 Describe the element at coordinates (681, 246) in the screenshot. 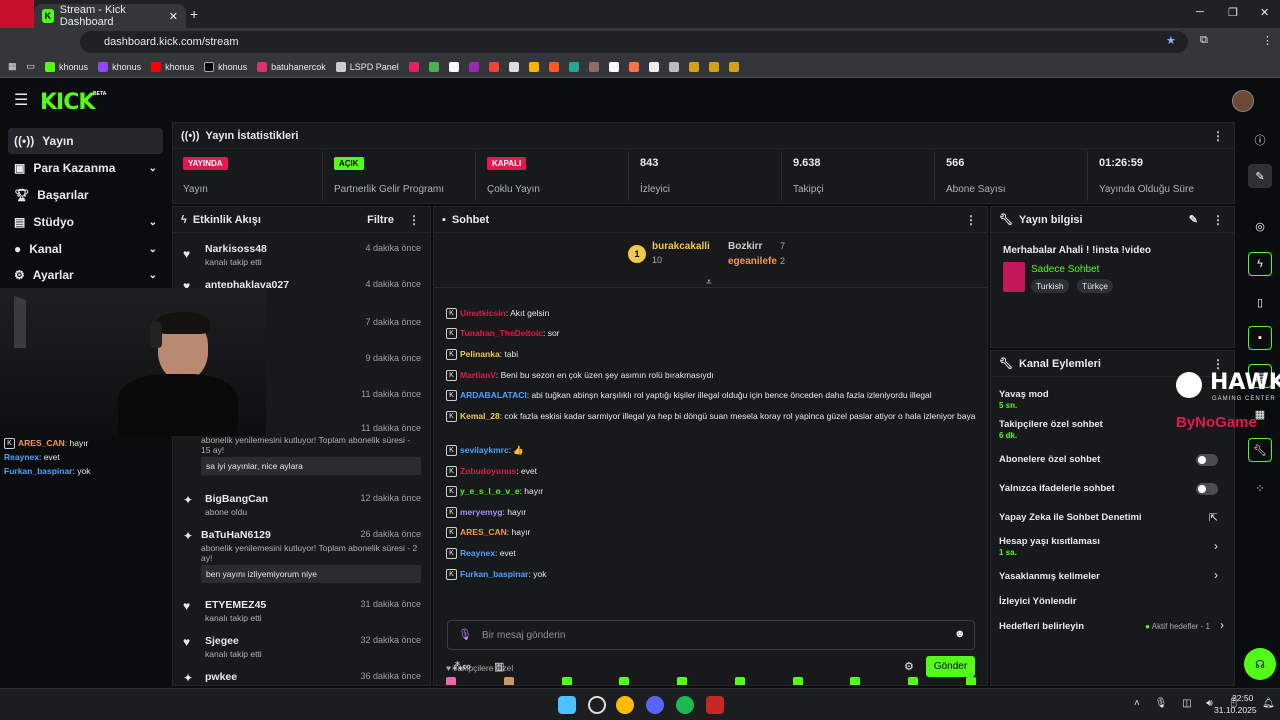

I see `leader-name: burakcakalli` at that location.